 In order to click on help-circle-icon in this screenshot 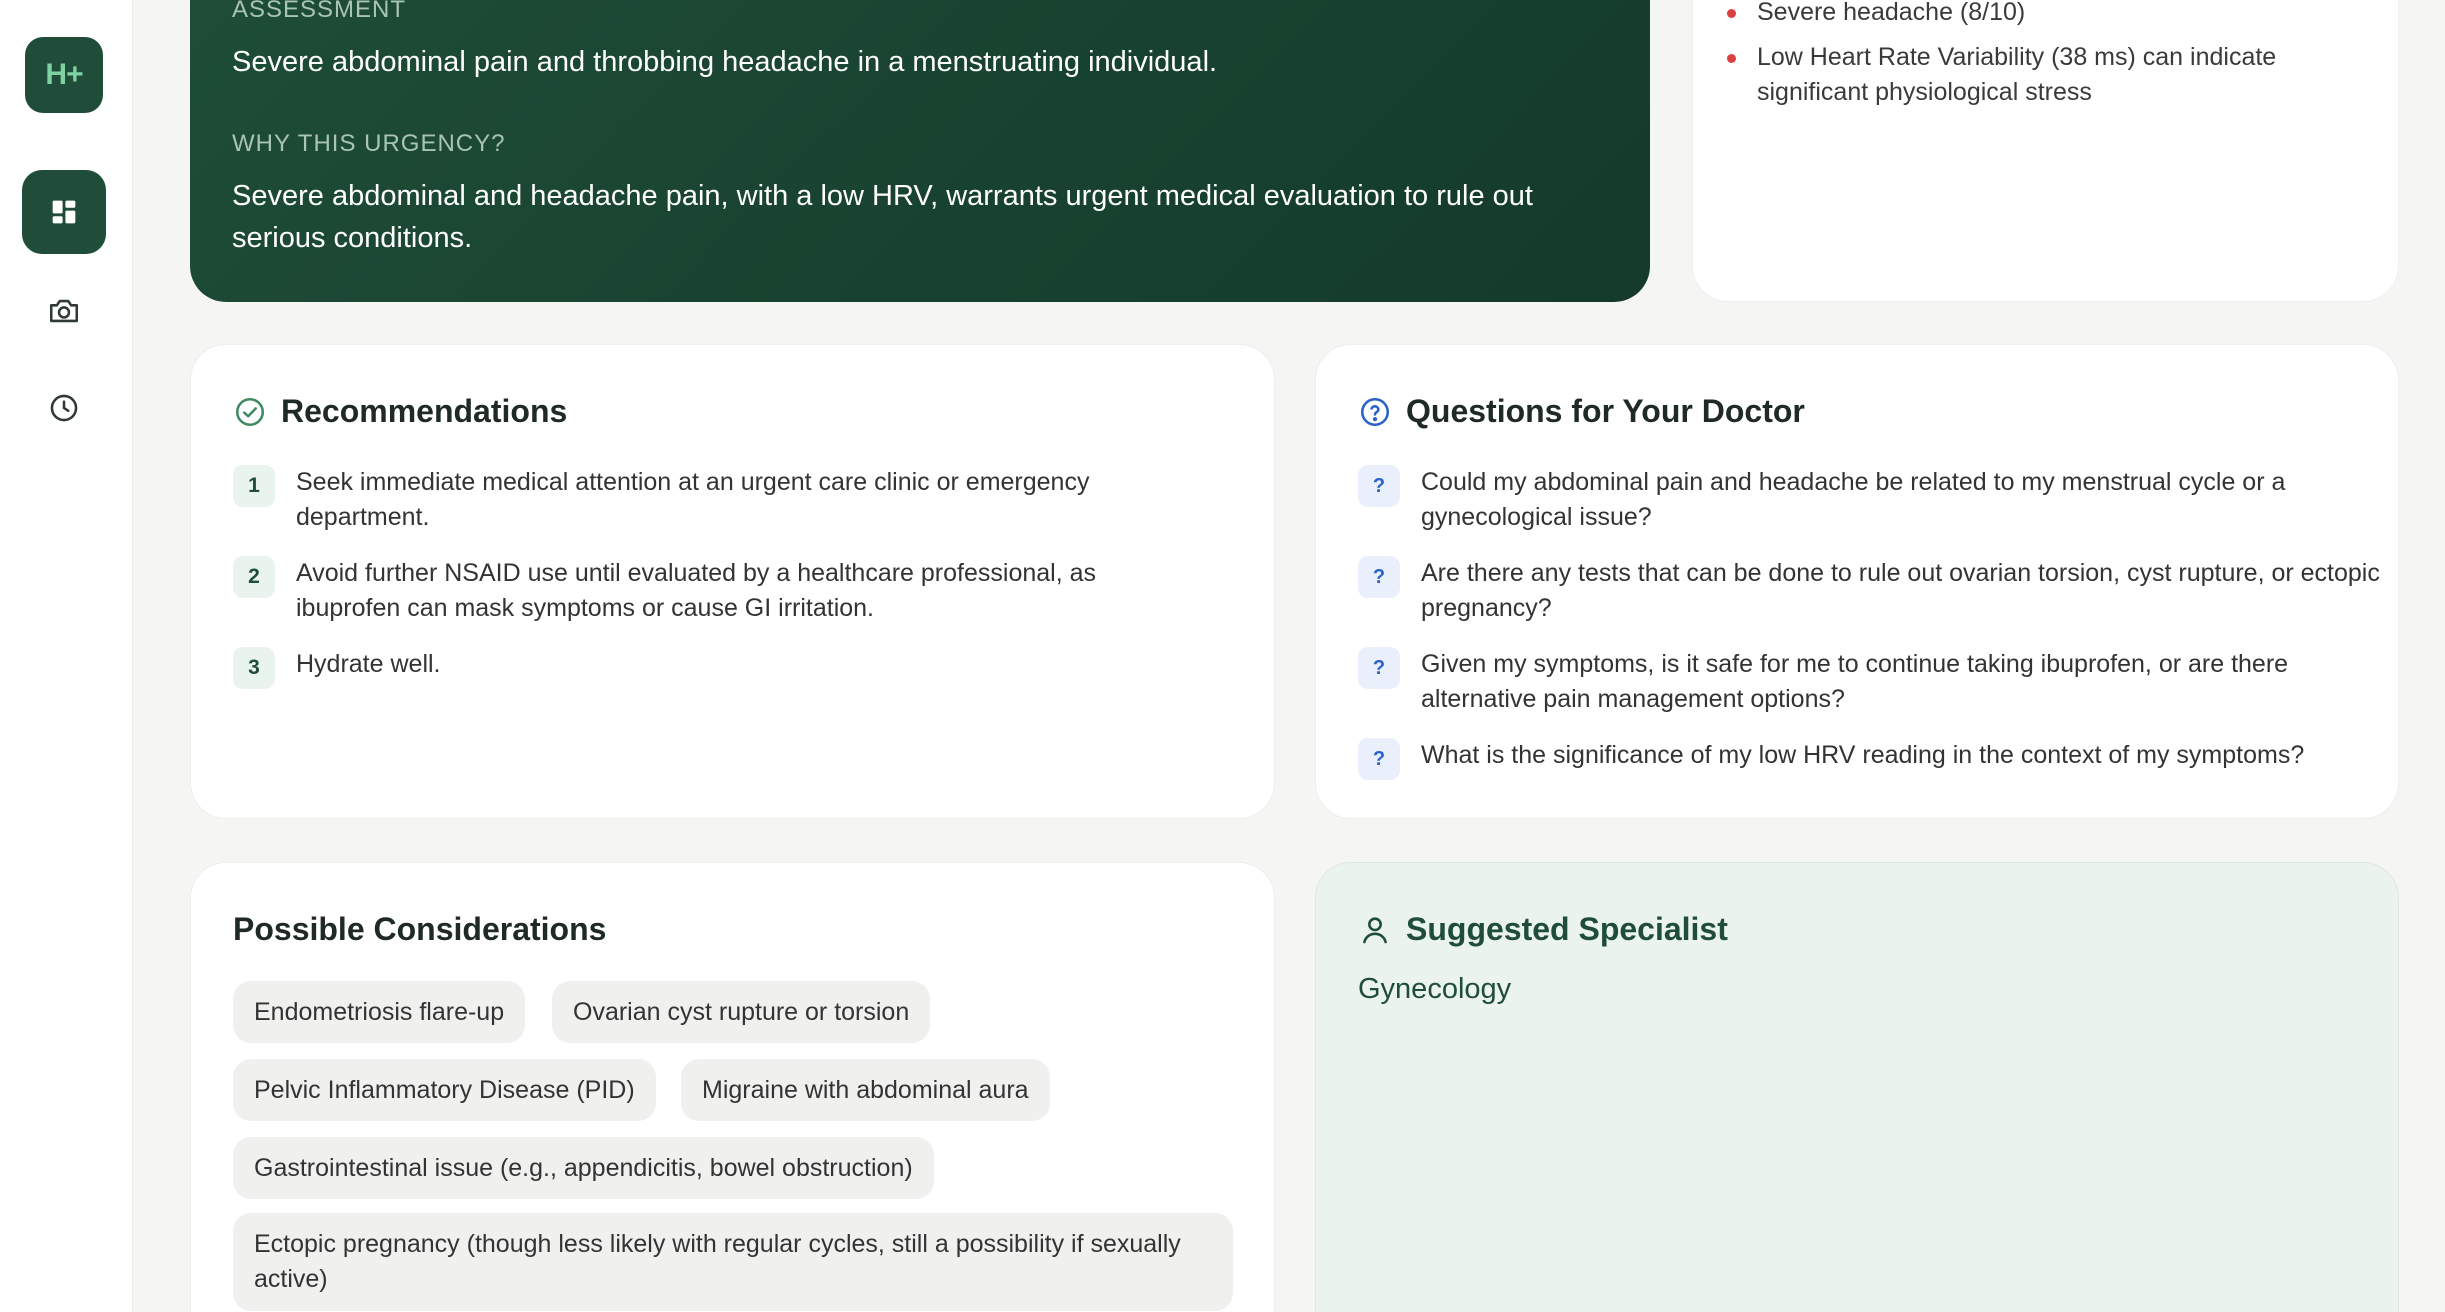, I will do `click(1375, 412)`.